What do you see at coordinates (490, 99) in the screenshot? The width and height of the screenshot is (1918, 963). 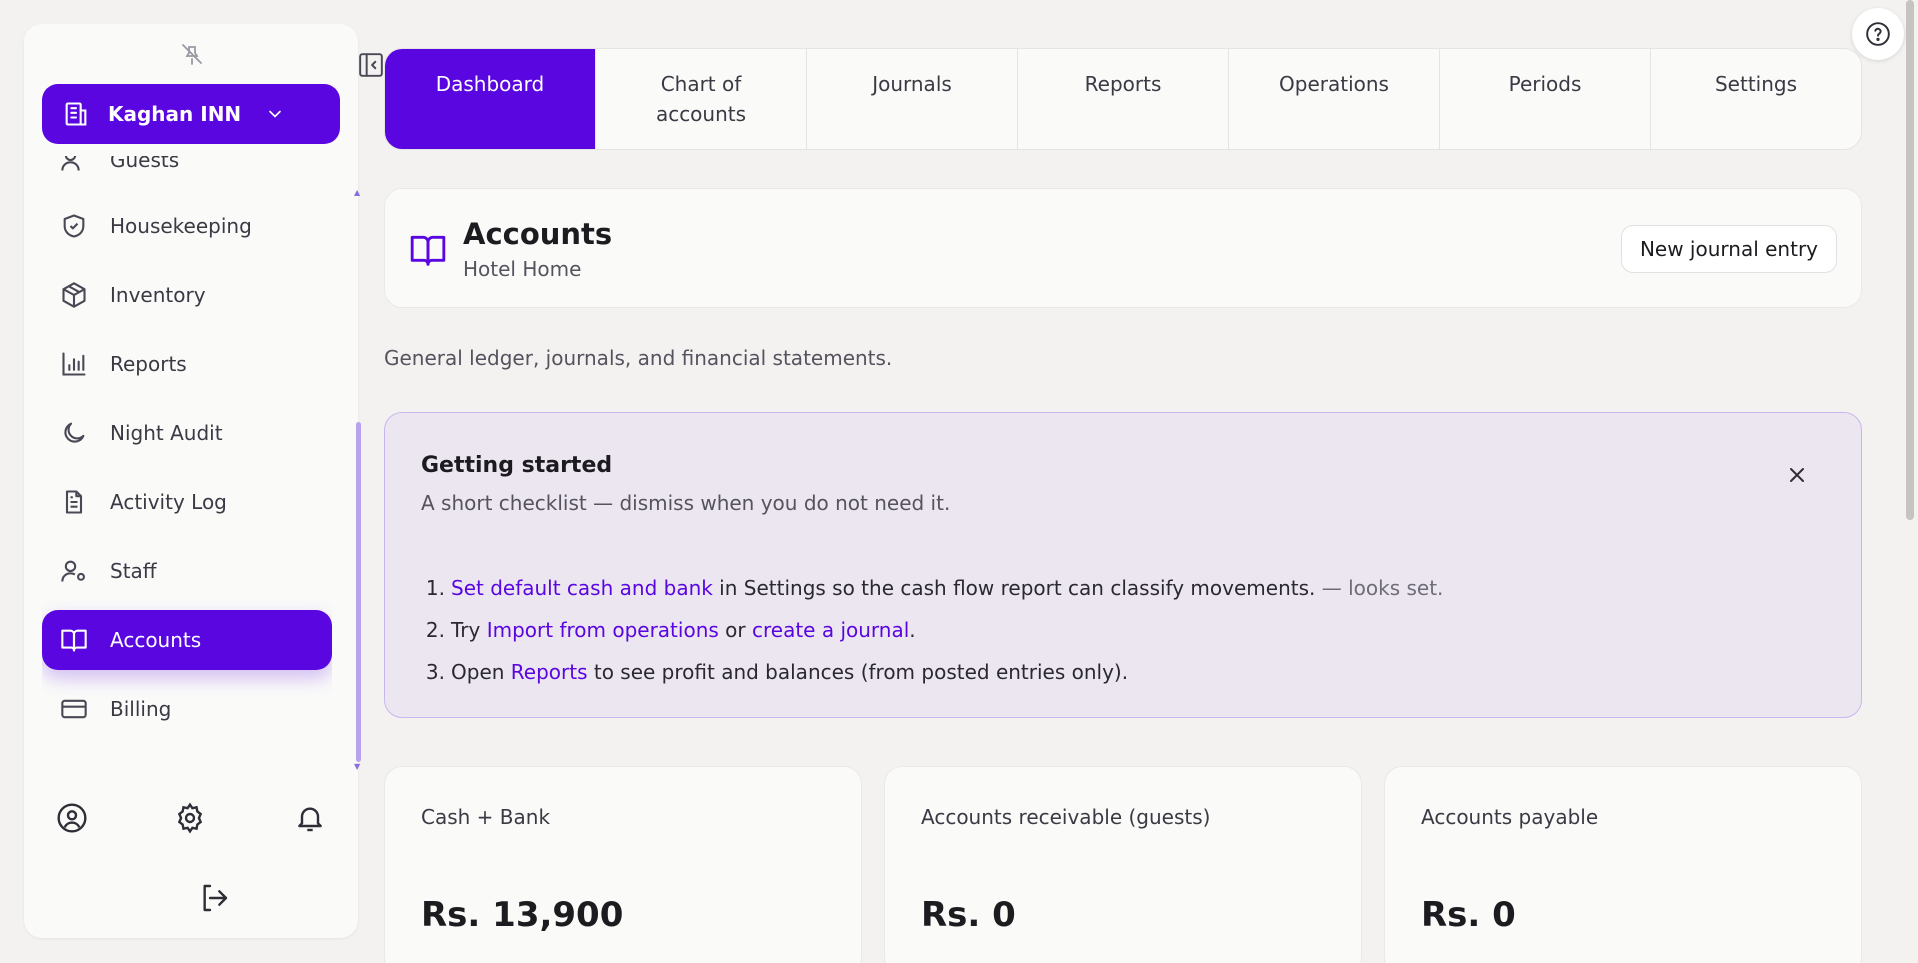 I see `tab-dashboard: Dashboard` at bounding box center [490, 99].